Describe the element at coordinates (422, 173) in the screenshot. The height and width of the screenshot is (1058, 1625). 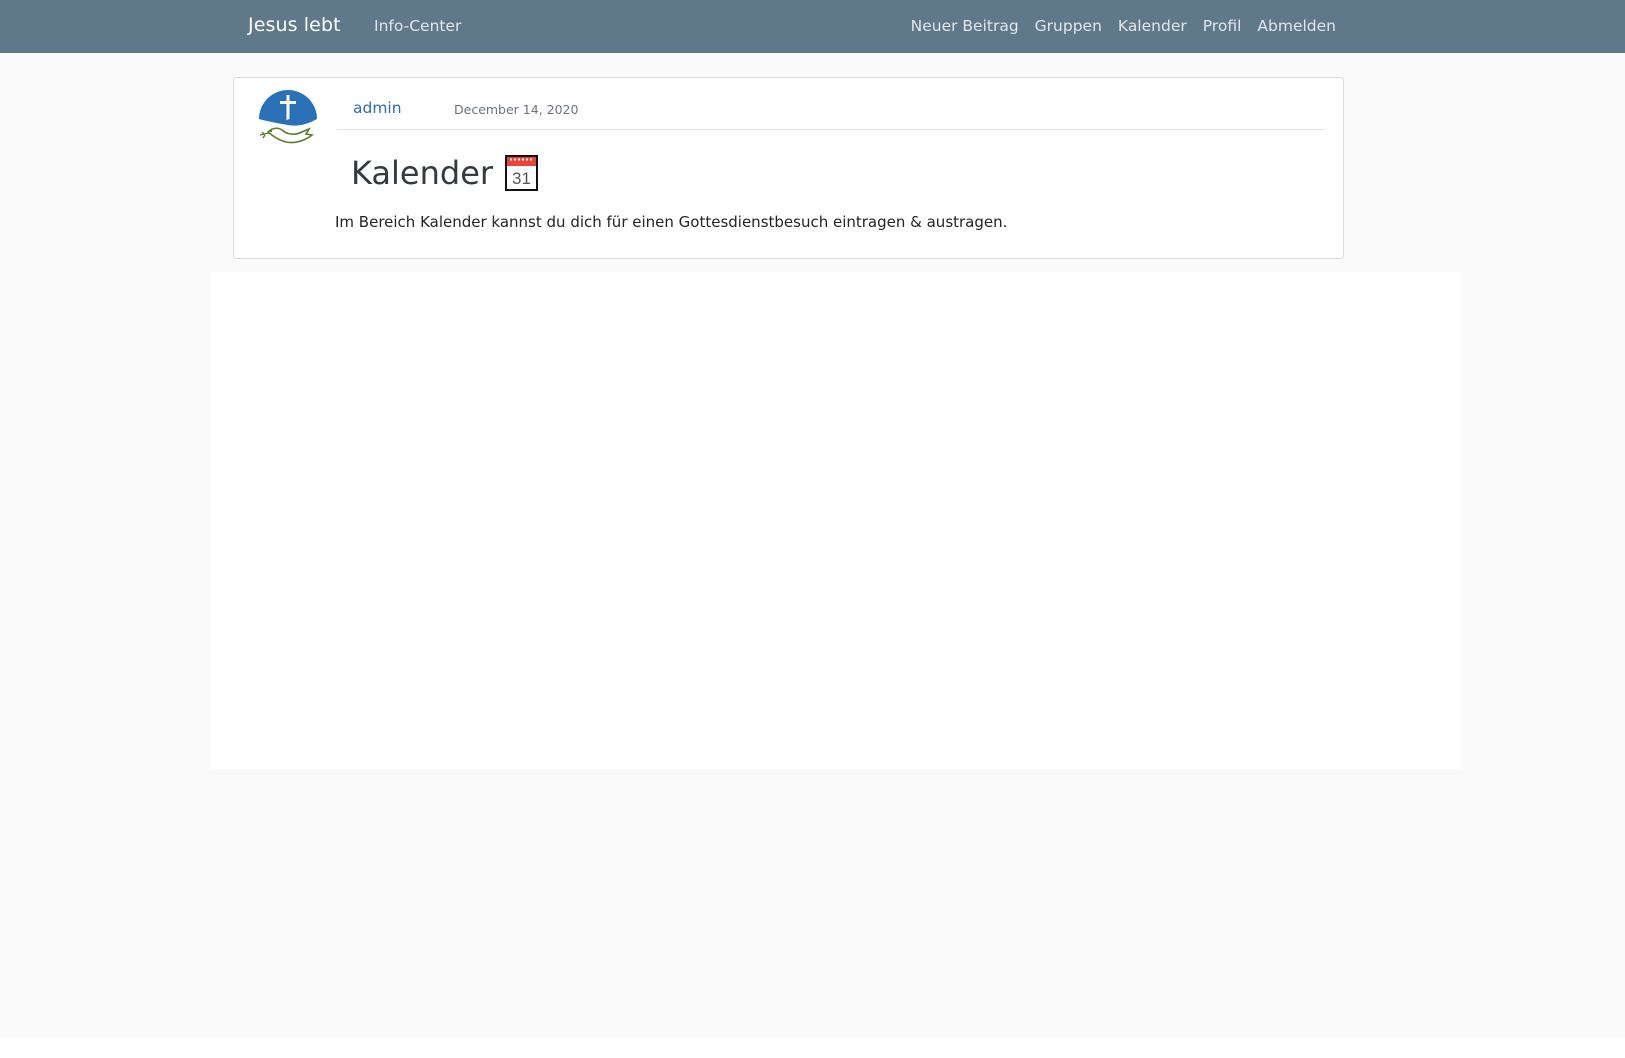
I see `post-title: Kalender` at that location.